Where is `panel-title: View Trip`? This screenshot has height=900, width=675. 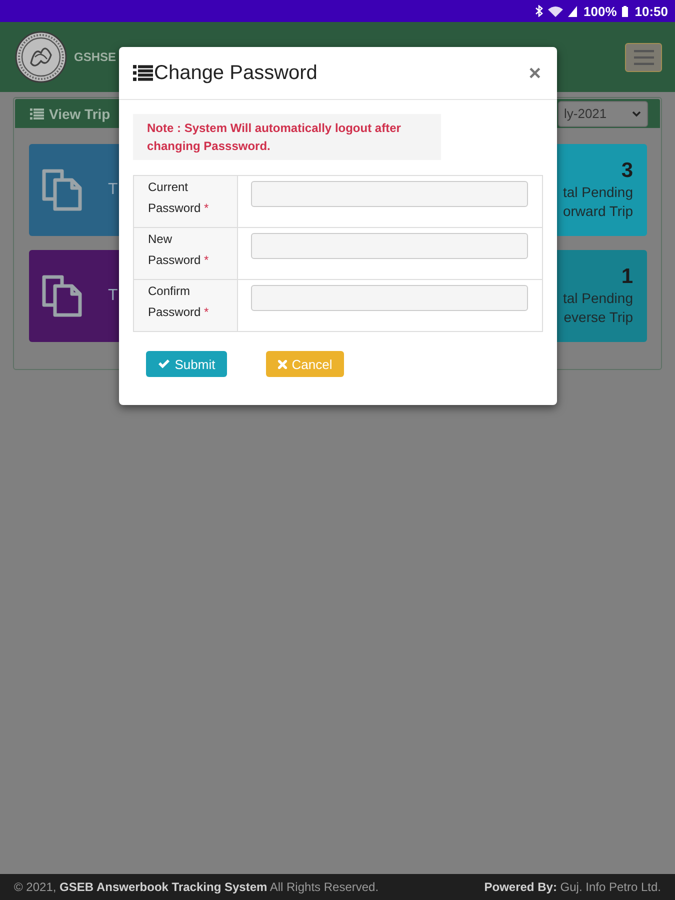 panel-title: View Trip is located at coordinates (79, 114).